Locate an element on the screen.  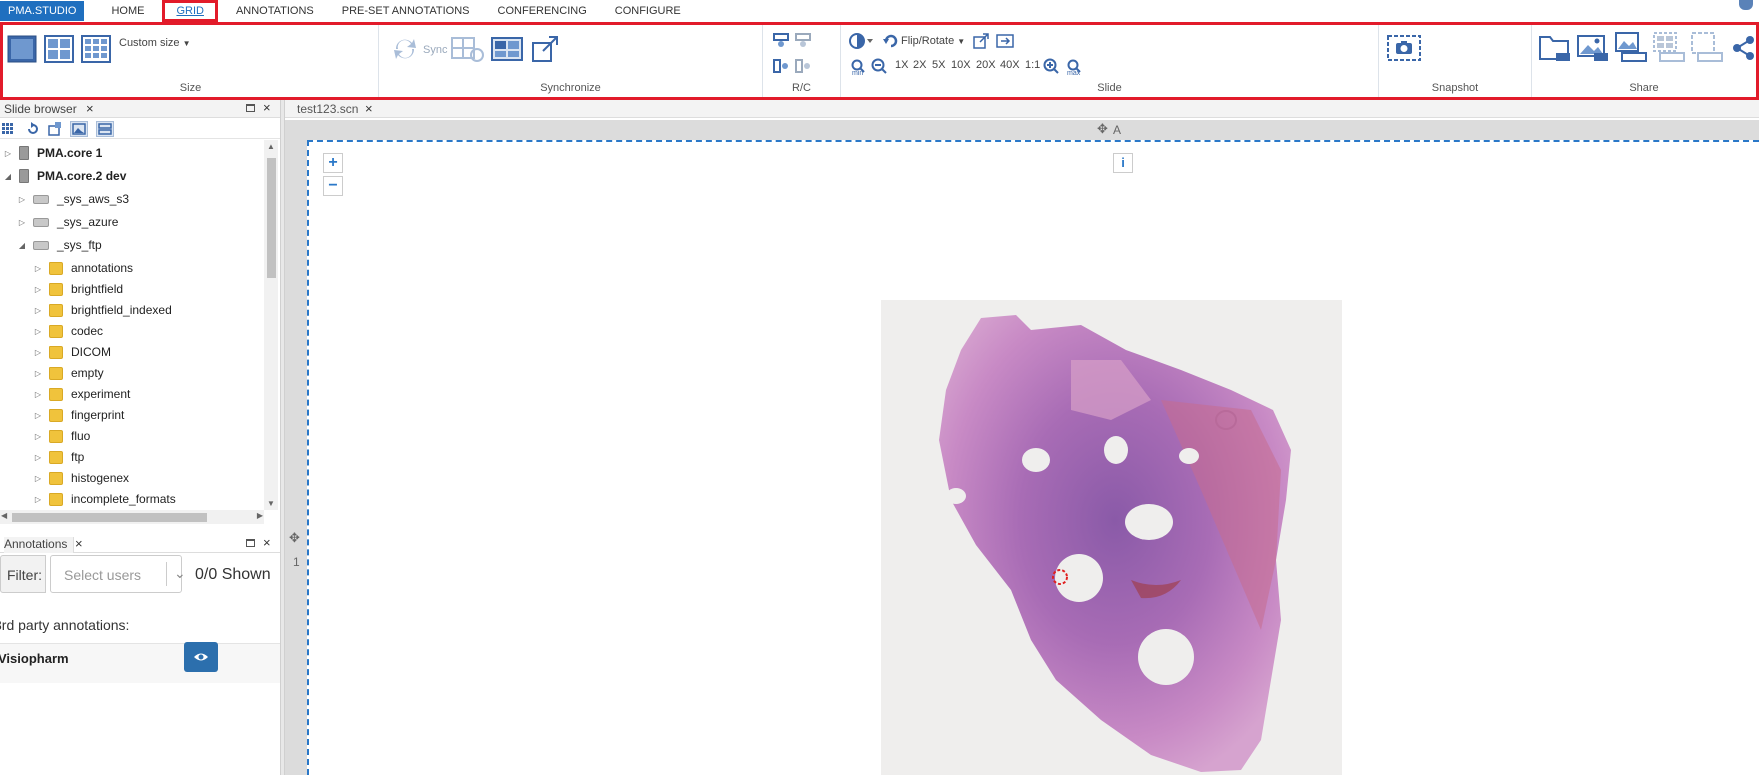
tree-item-drive: ◢ _sys_ftp is located at coordinates (59, 245).